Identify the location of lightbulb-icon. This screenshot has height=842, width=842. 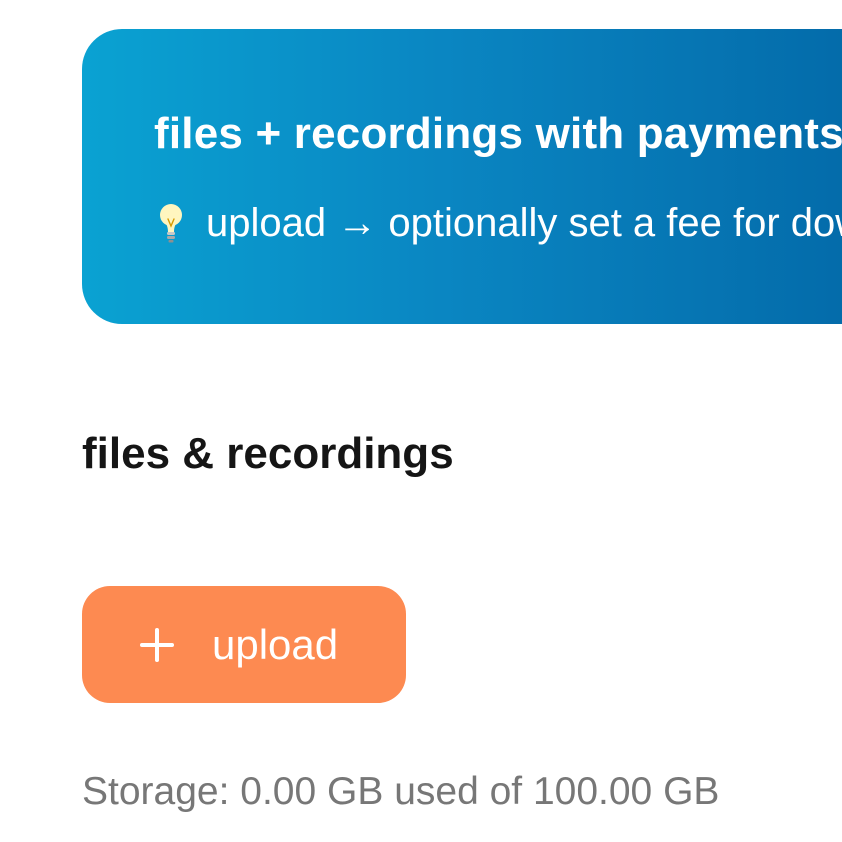
(171, 222).